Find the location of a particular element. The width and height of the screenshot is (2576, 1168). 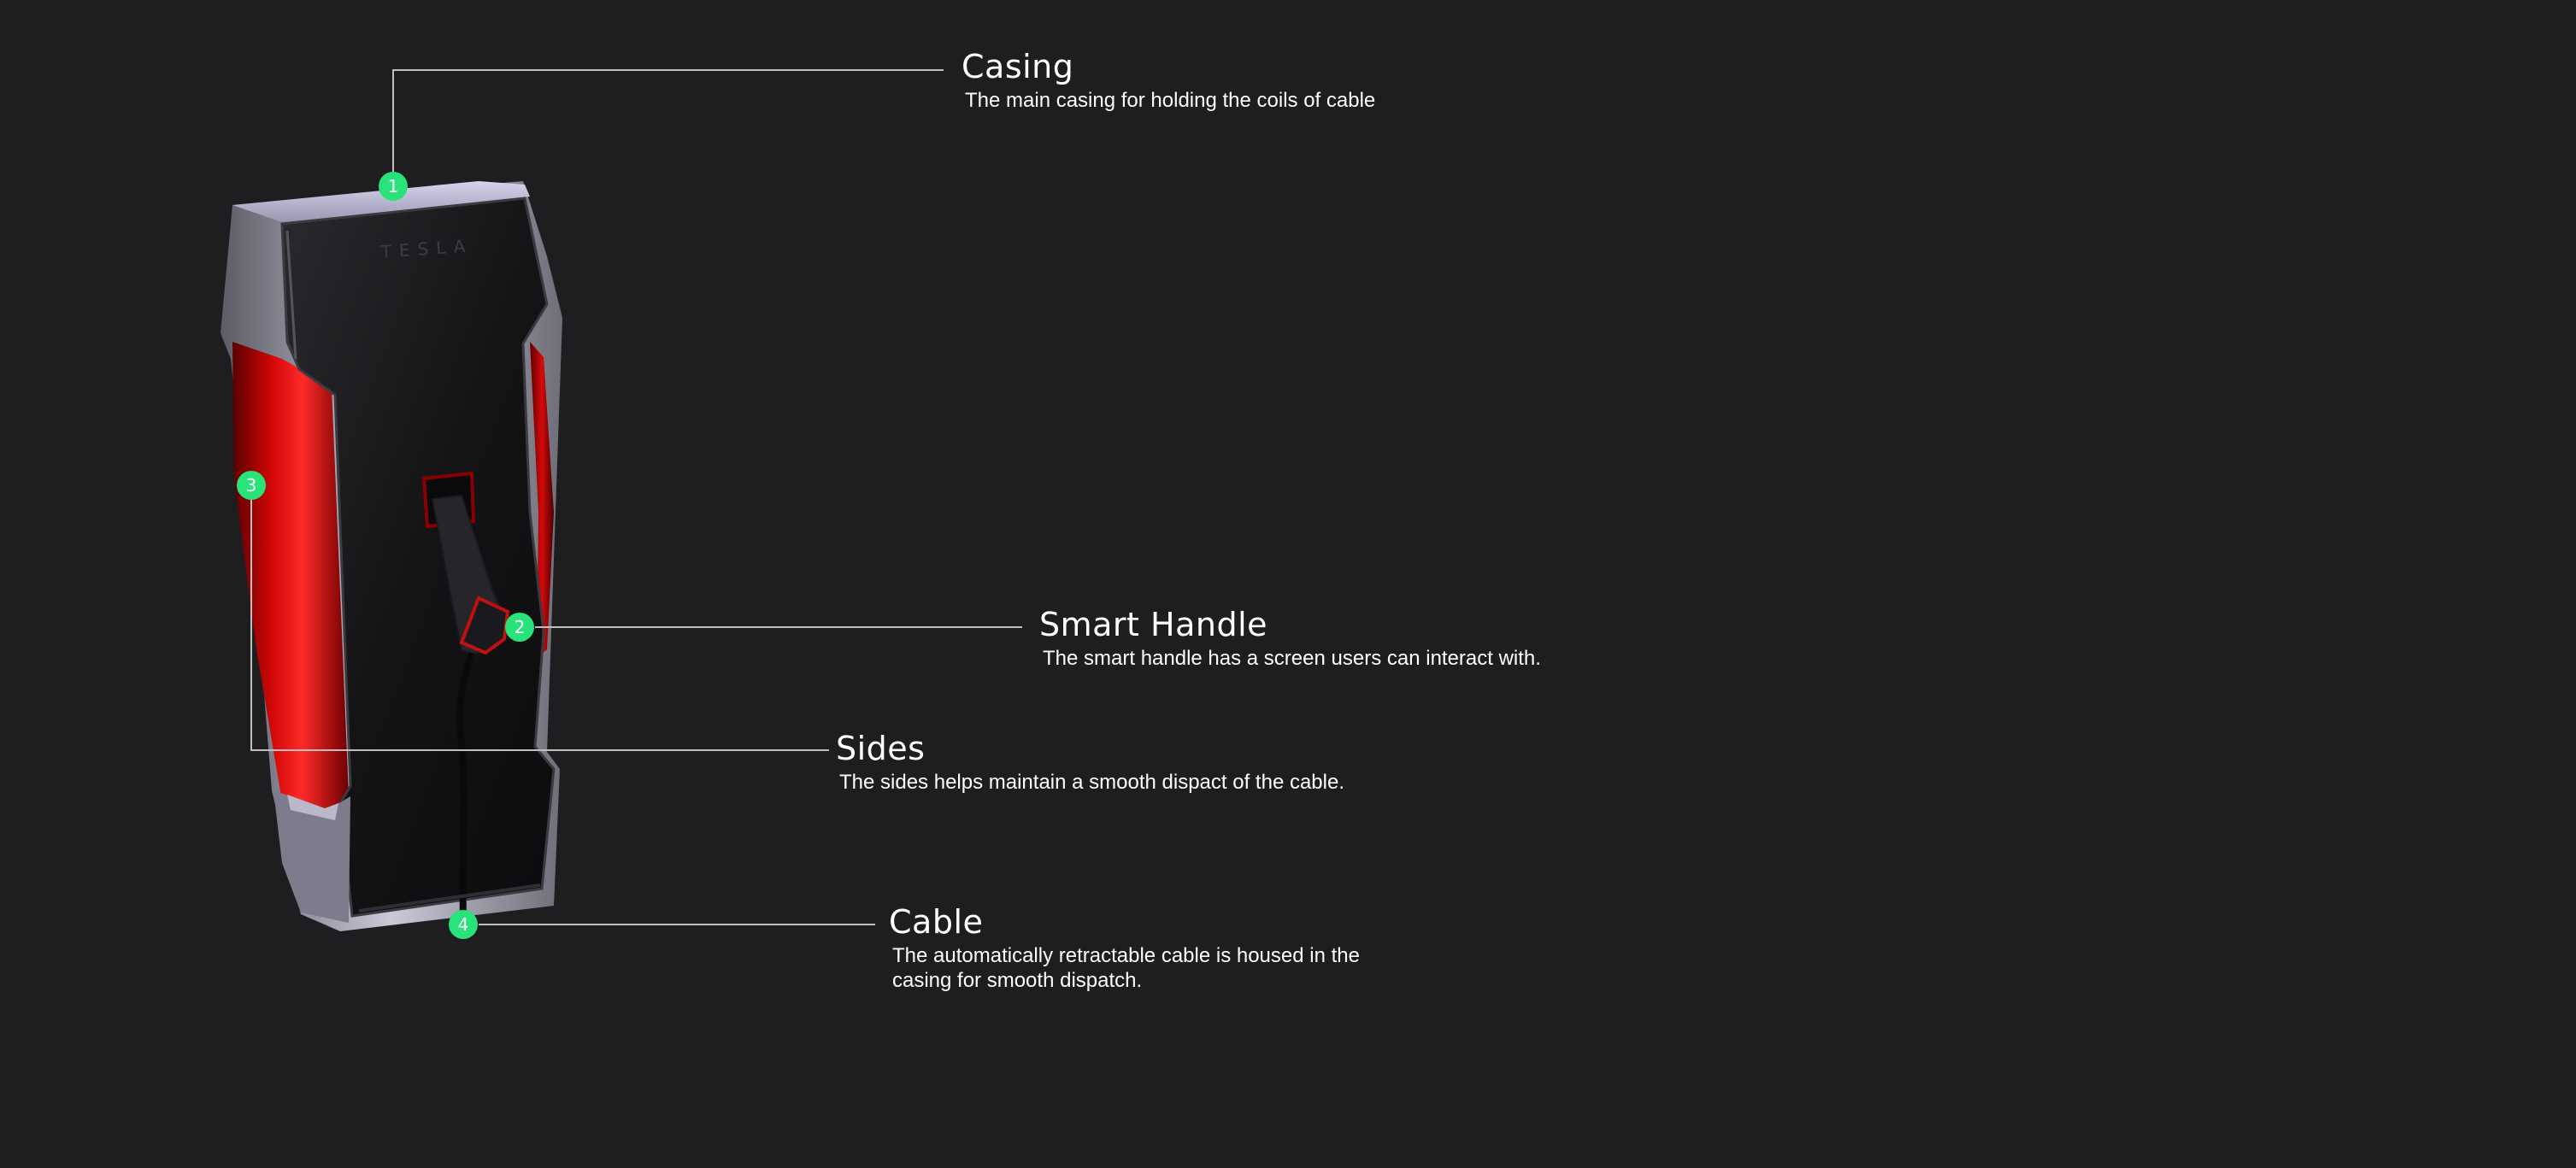

marker-4-number: 4 is located at coordinates (463, 925).